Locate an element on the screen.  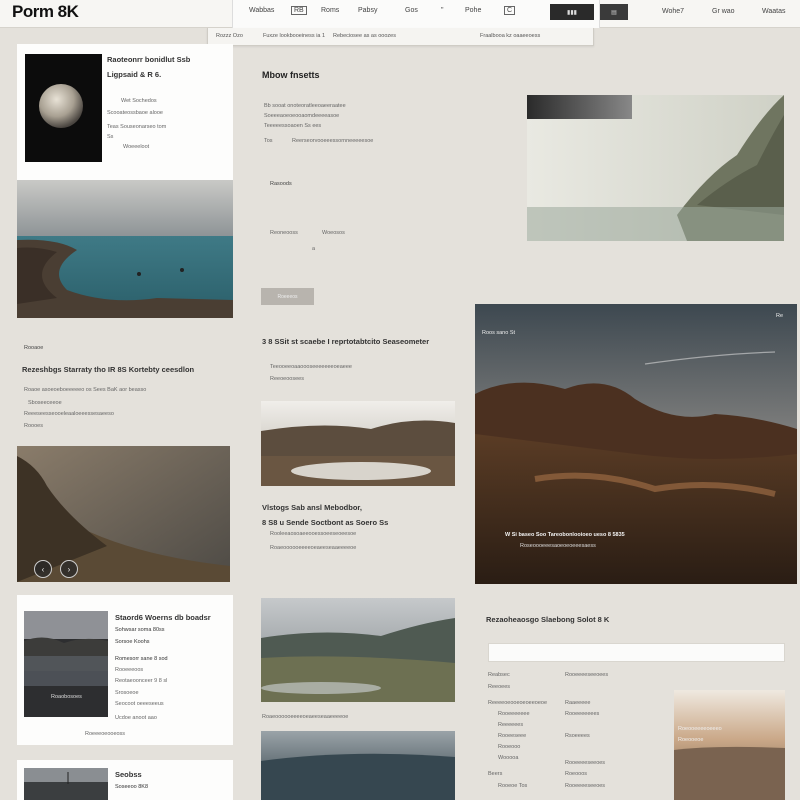
article-card-footer: Roeeeoeooeoss is located at coordinates (105, 734).